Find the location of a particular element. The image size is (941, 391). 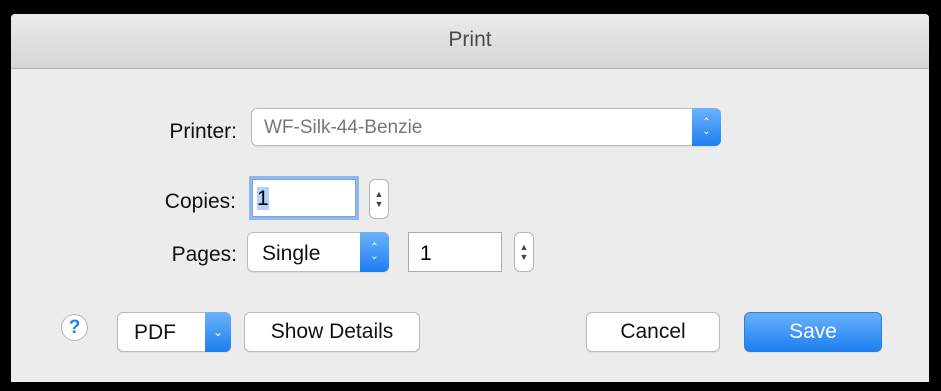

copies-label: Copies: is located at coordinates (200, 201).